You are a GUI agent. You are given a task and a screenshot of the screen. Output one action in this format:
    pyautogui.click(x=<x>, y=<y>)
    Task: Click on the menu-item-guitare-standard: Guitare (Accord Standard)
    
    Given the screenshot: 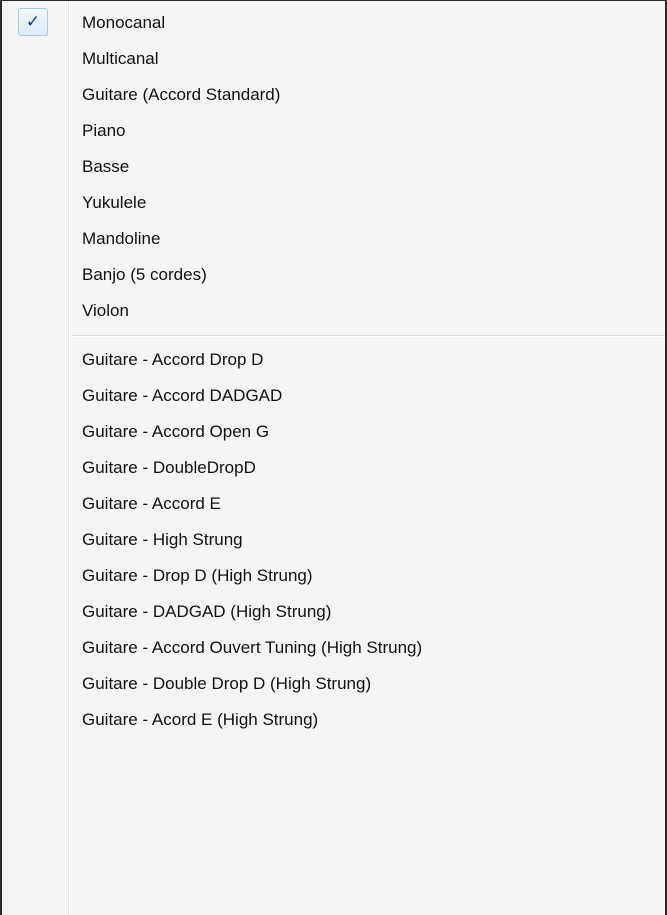 What is the action you would take?
    pyautogui.click(x=333, y=95)
    